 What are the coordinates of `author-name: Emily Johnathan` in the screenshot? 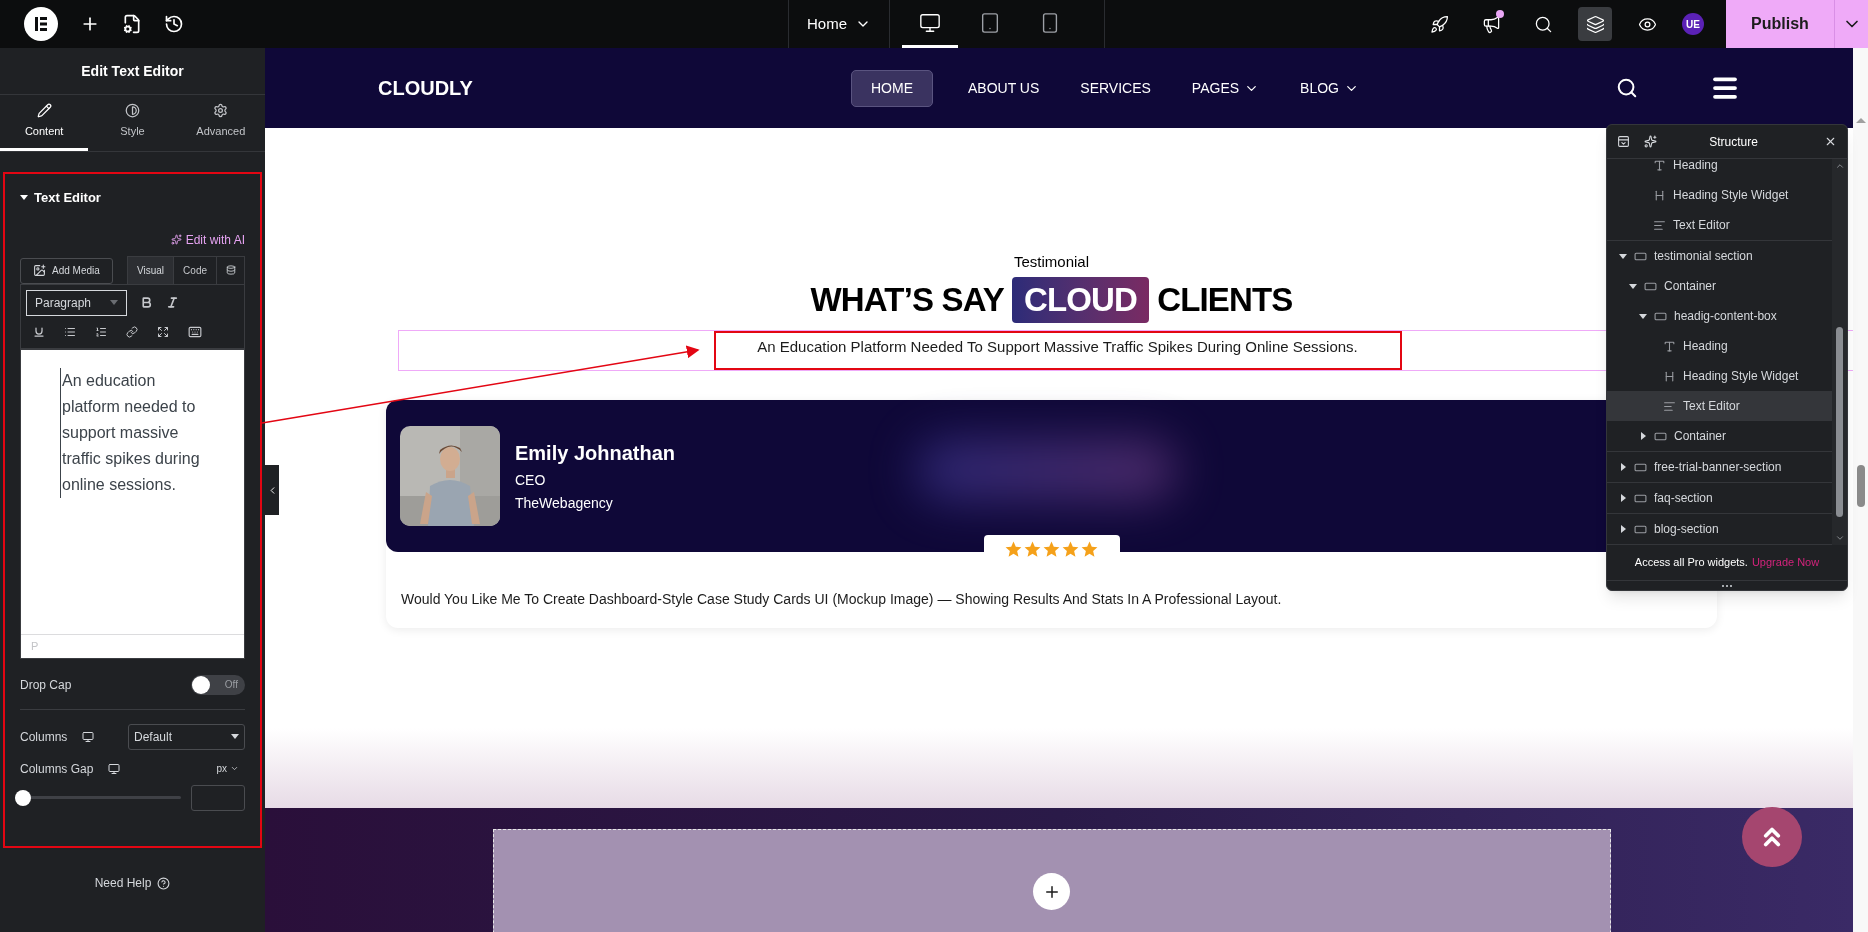 It's located at (595, 453).